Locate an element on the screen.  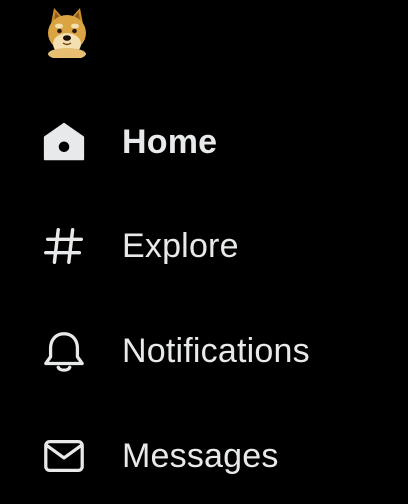
nav-item-label: Notifications is located at coordinates (216, 350).